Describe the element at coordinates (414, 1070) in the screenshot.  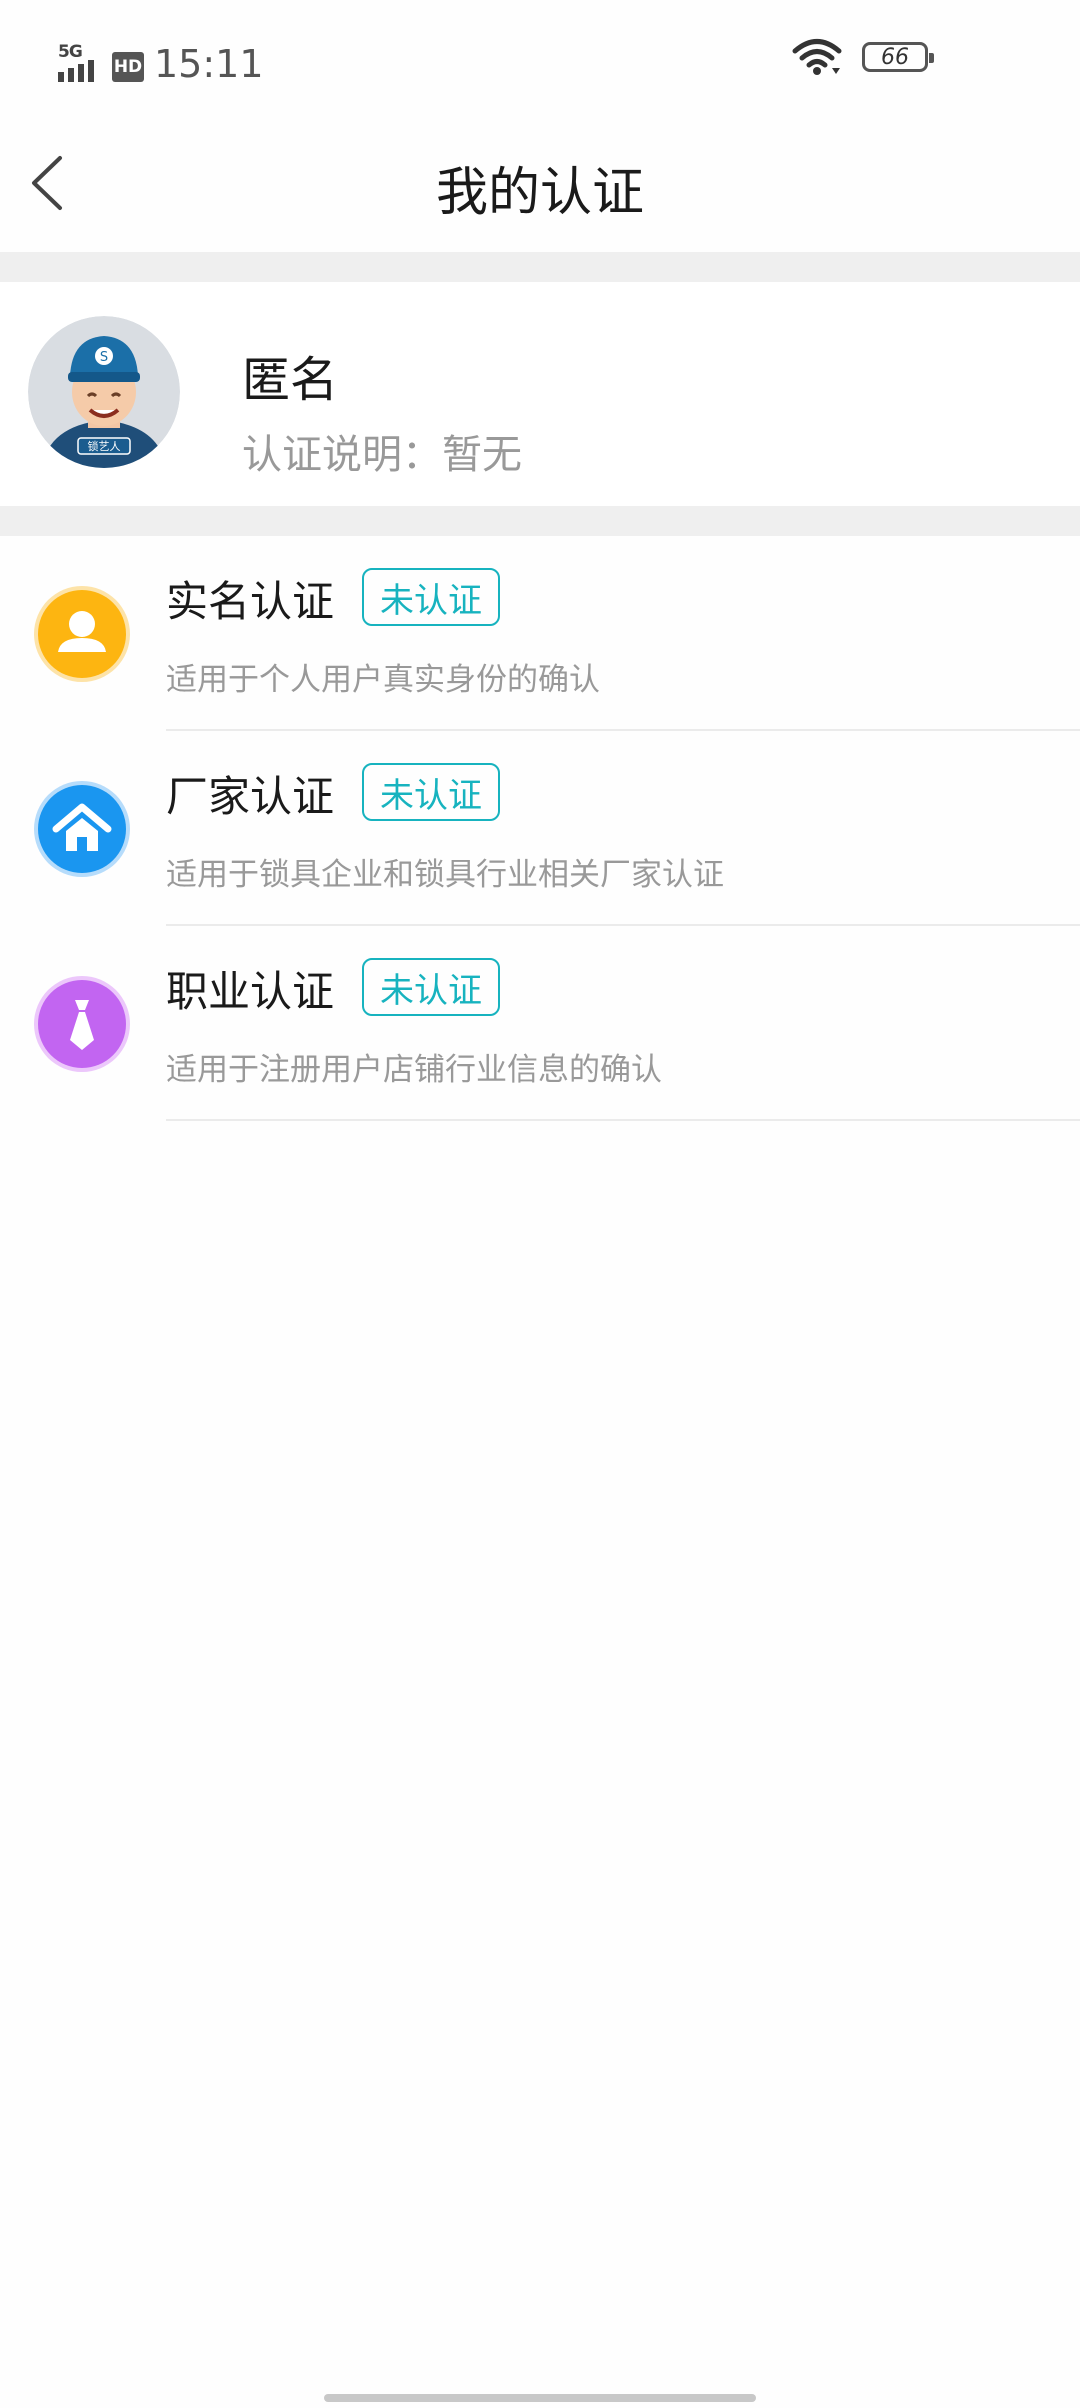
I see `cert-description: 适用于注册用户店铺行业信息的确认` at that location.